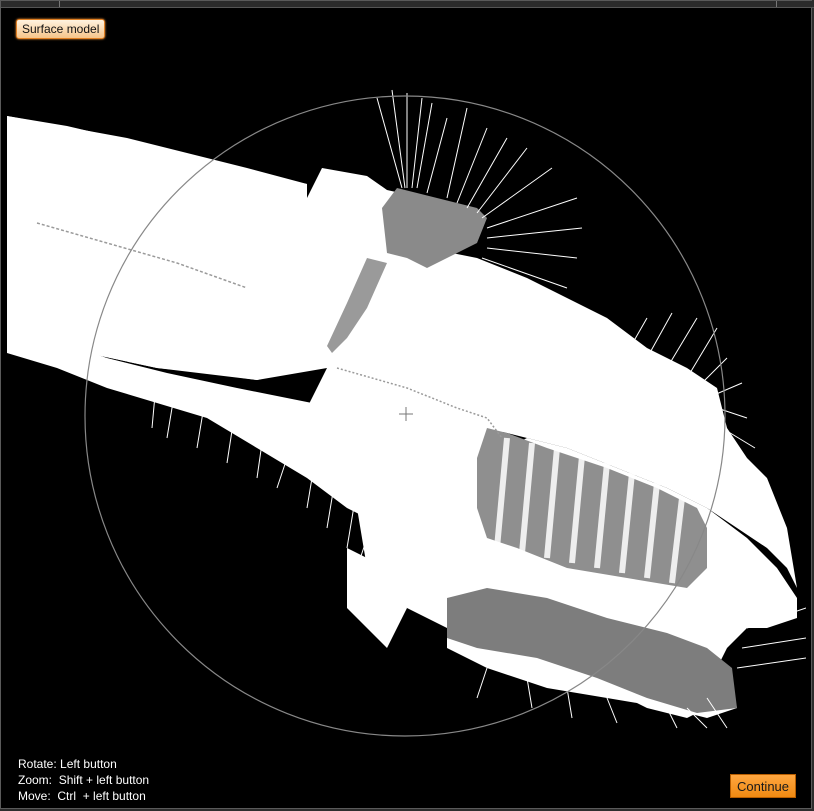 The image size is (814, 811). I want to click on help-rotate: Rotate: Left button, so click(83, 764).